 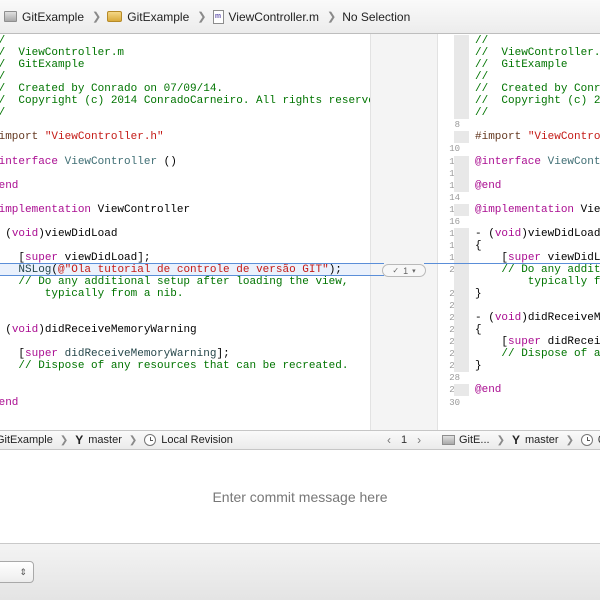 What do you see at coordinates (22, 354) in the screenshot?
I see `code-token: [` at bounding box center [22, 354].